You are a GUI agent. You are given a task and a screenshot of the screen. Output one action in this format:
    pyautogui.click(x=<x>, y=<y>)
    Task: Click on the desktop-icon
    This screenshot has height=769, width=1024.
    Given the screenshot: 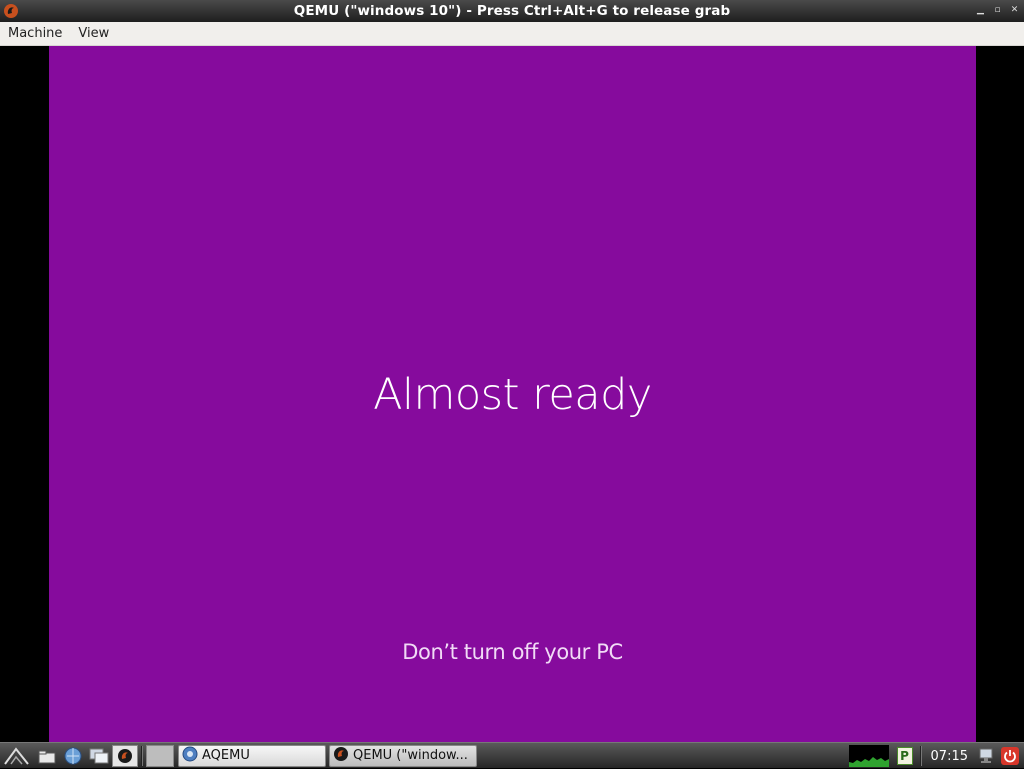 What is the action you would take?
    pyautogui.click(x=99, y=756)
    